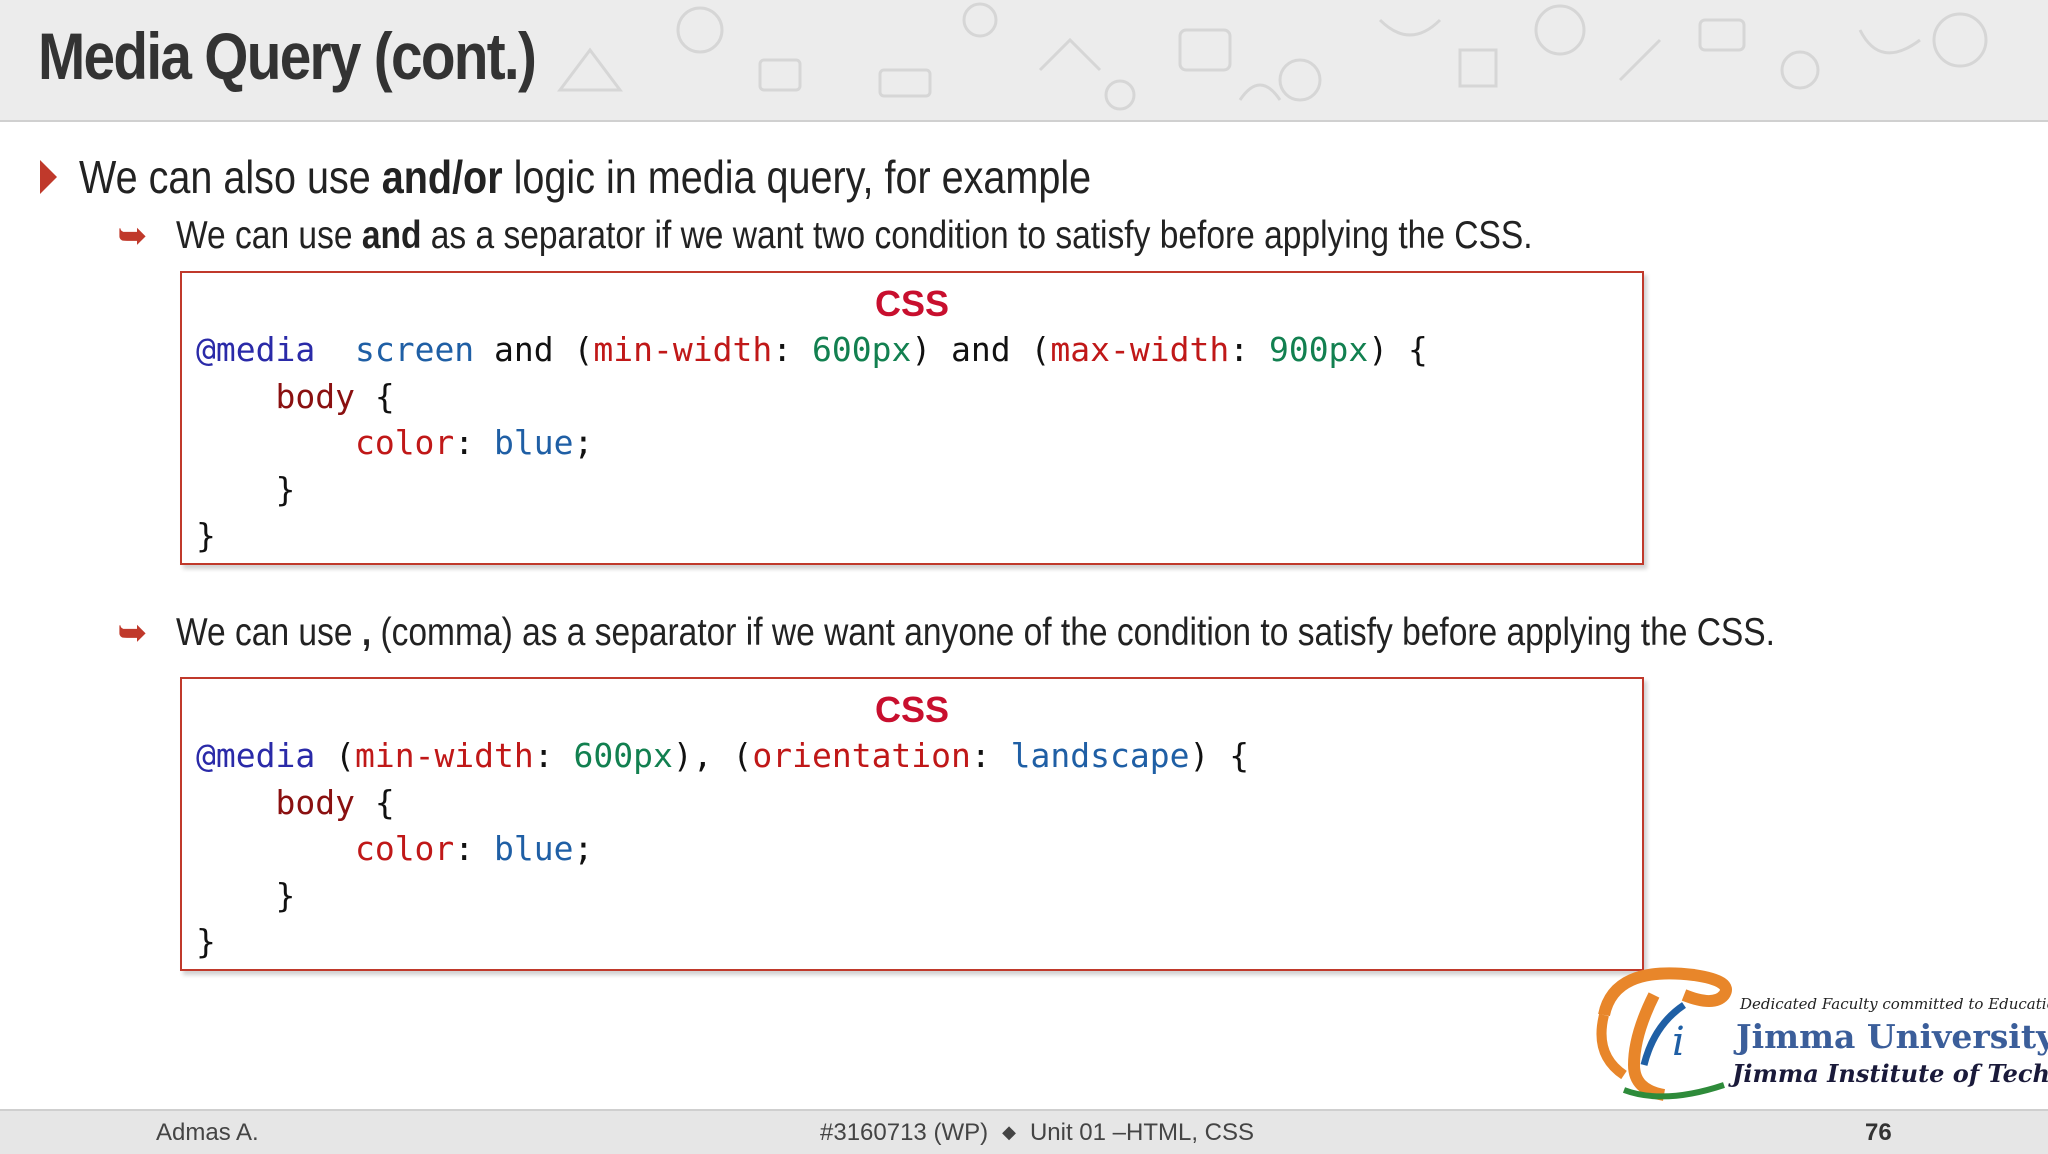 This screenshot has height=1154, width=2048. Describe the element at coordinates (366, 632) in the screenshot. I see `sub2-bold: ,` at that location.